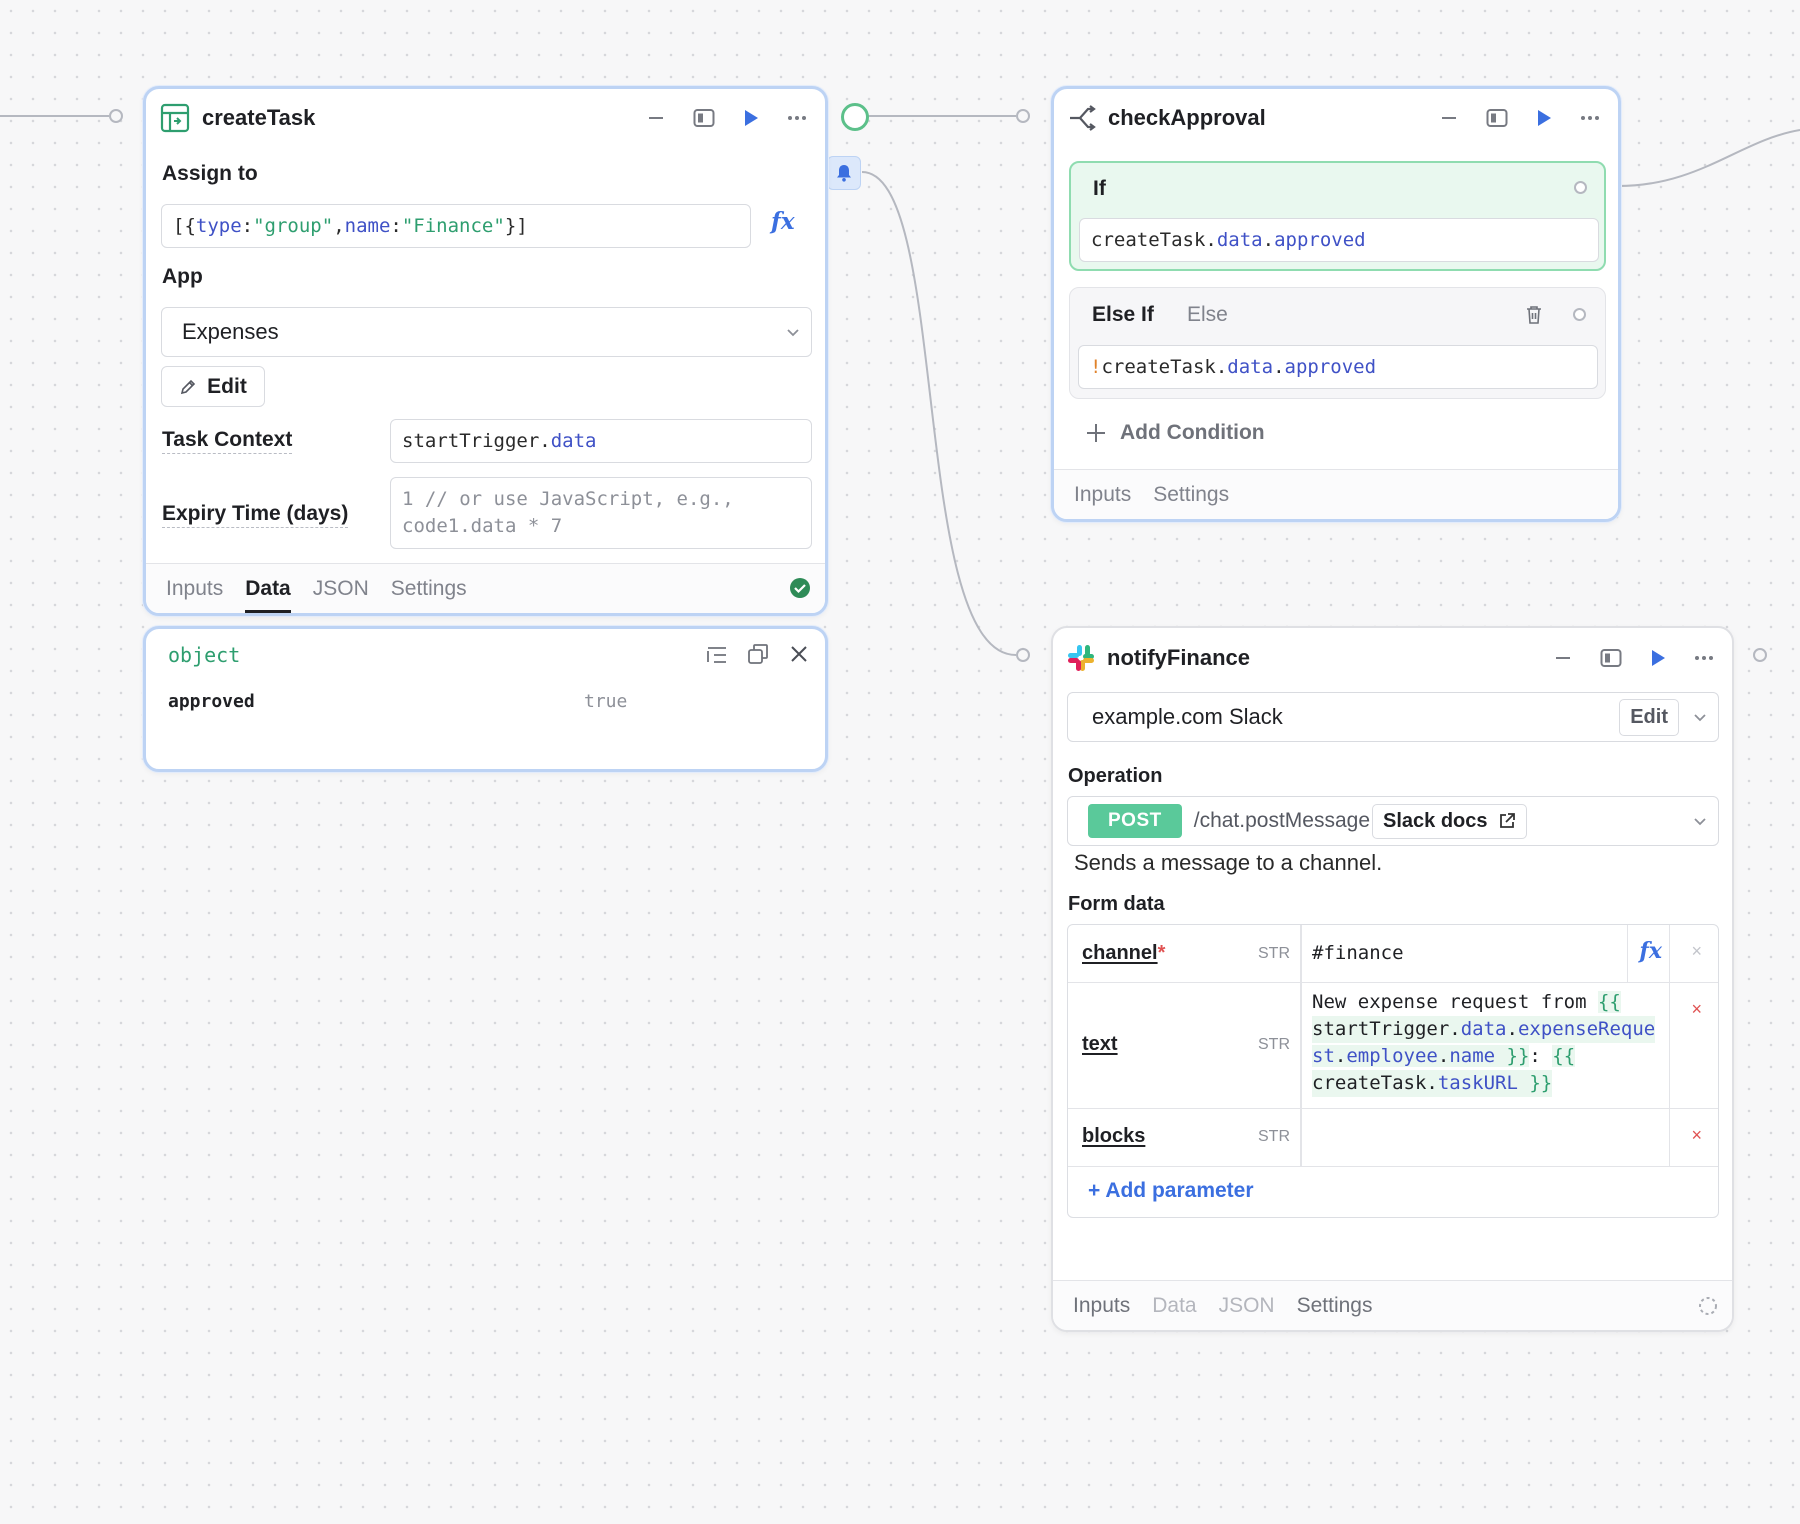  I want to click on loading-spinner-icon, so click(1708, 1306).